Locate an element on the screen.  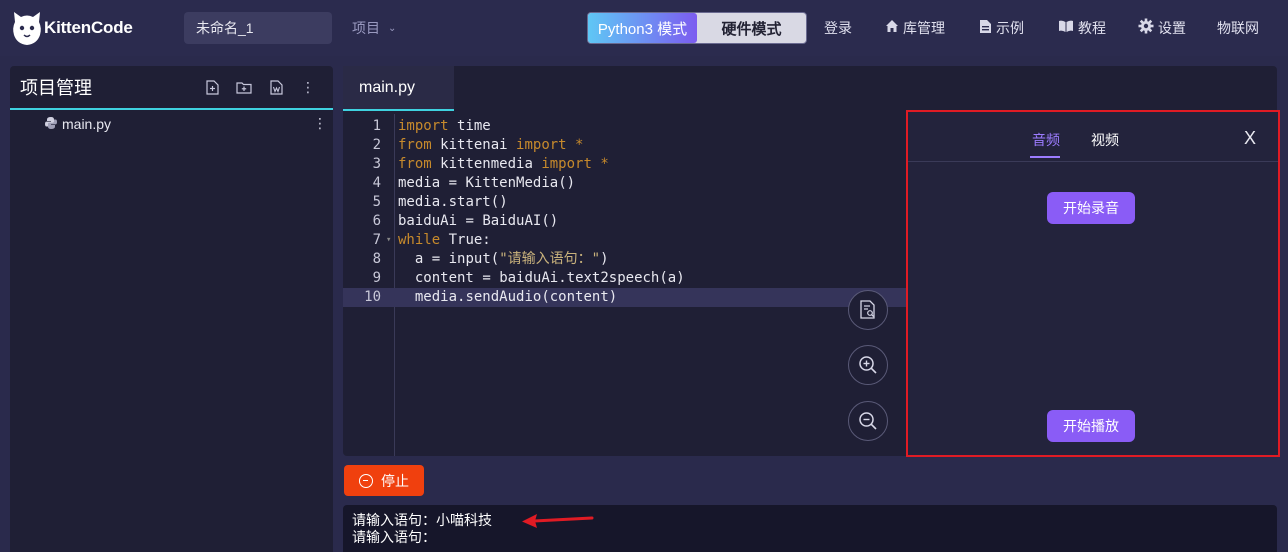
search-code-button is located at coordinates (868, 310).